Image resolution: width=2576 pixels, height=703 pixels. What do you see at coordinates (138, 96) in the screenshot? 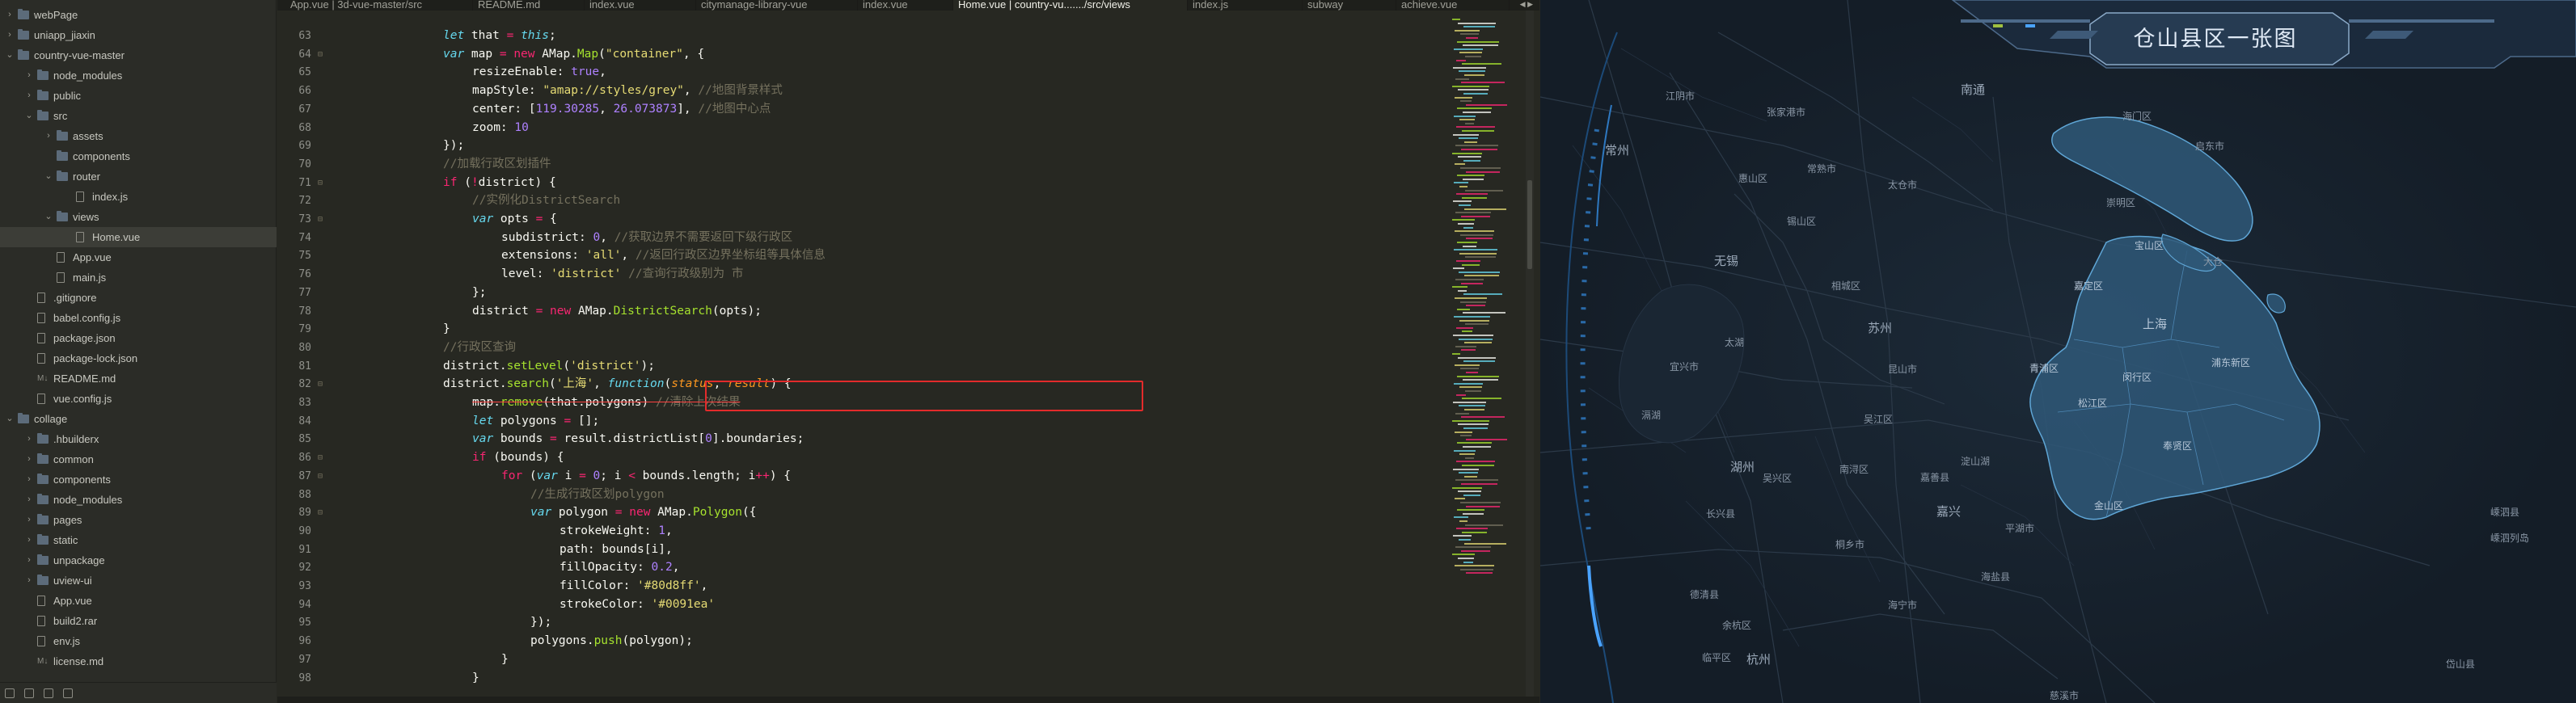
I see `tree-item: › public` at bounding box center [138, 96].